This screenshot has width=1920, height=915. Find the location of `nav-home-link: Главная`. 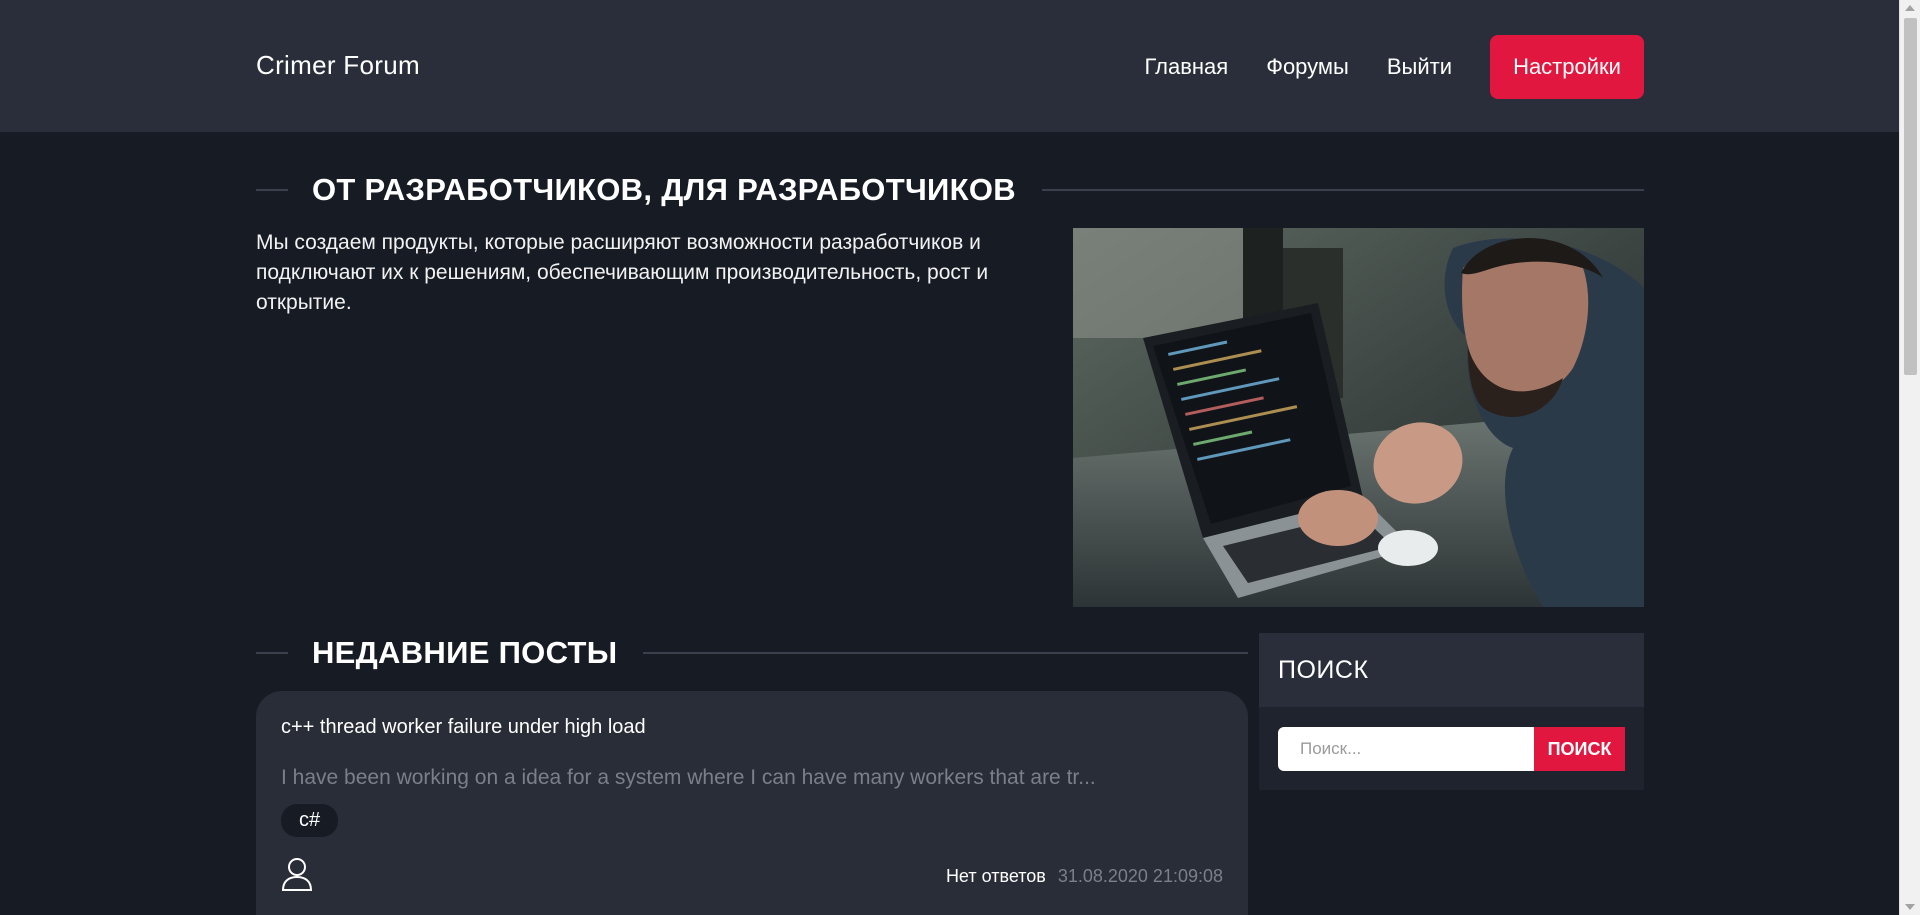

nav-home-link: Главная is located at coordinates (1186, 67).